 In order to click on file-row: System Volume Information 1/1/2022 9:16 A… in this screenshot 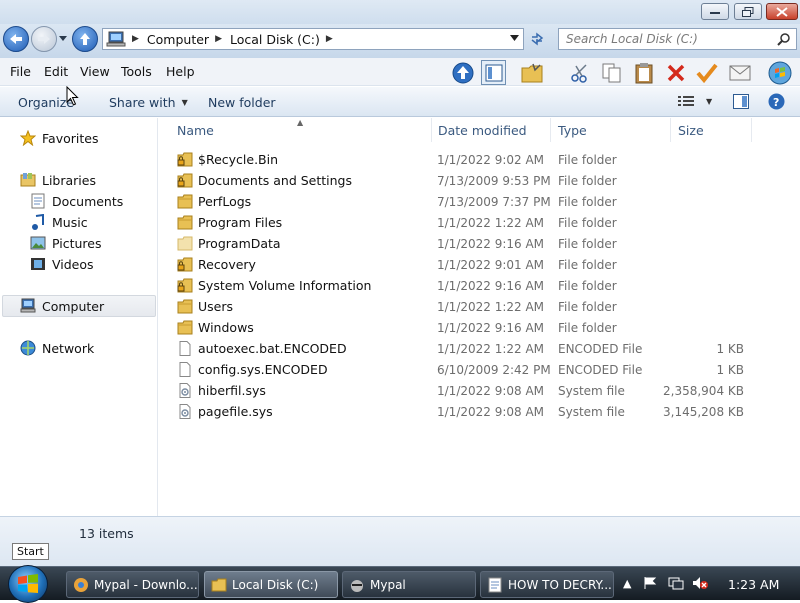, I will do `click(479, 285)`.